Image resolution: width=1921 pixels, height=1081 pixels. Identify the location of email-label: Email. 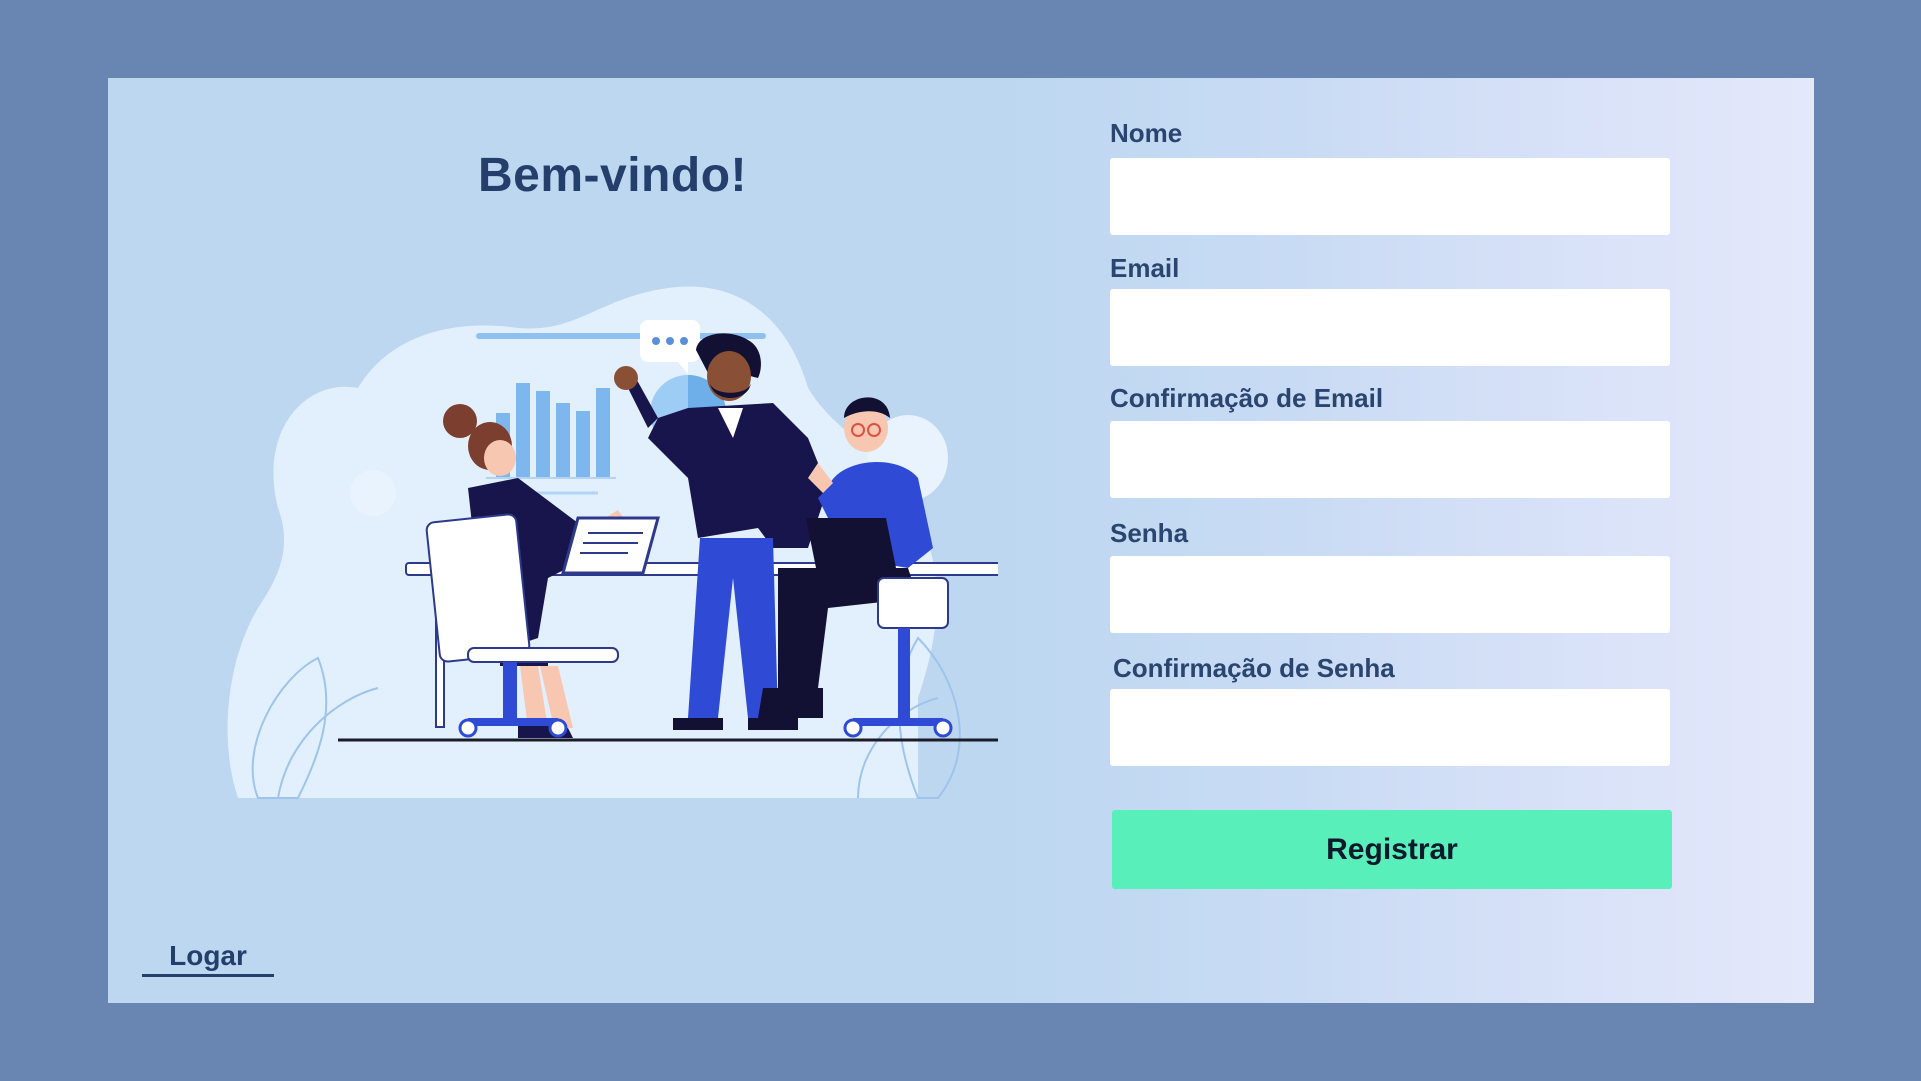
(1145, 268).